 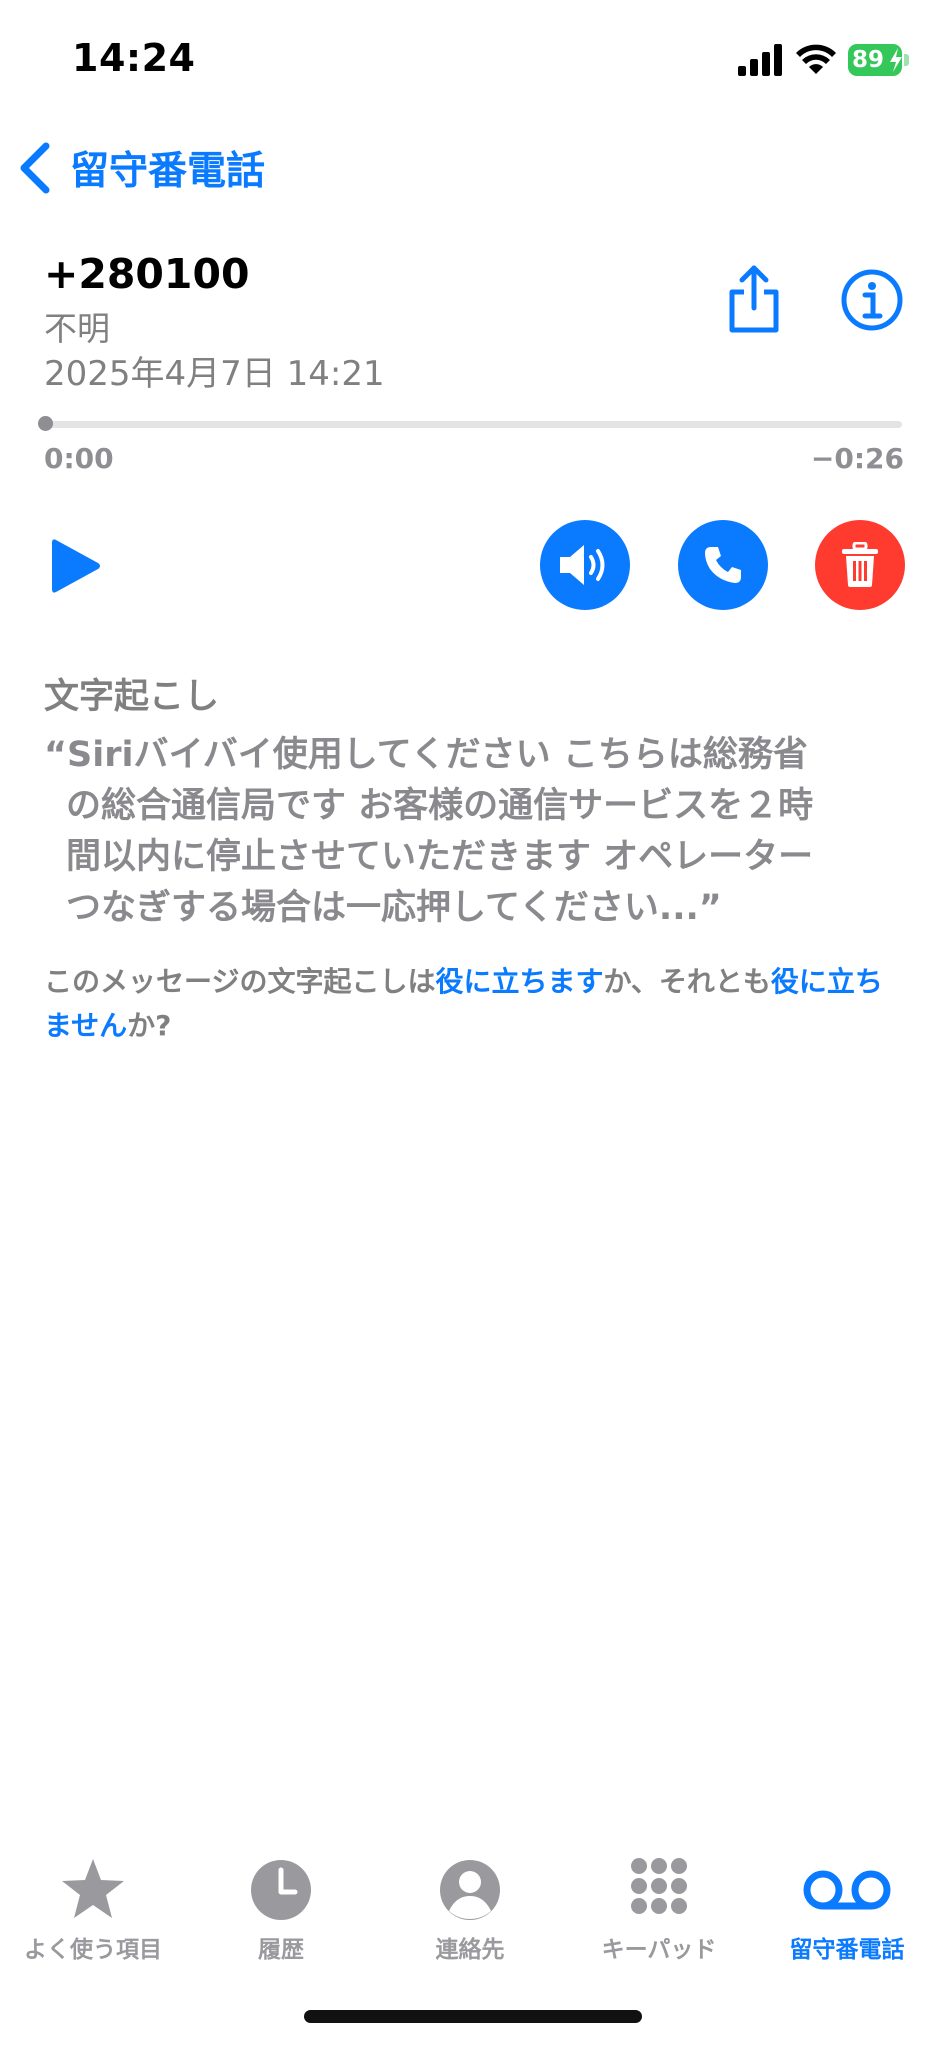 What do you see at coordinates (93, 1950) in the screenshot?
I see `tab-label: よく使う項目` at bounding box center [93, 1950].